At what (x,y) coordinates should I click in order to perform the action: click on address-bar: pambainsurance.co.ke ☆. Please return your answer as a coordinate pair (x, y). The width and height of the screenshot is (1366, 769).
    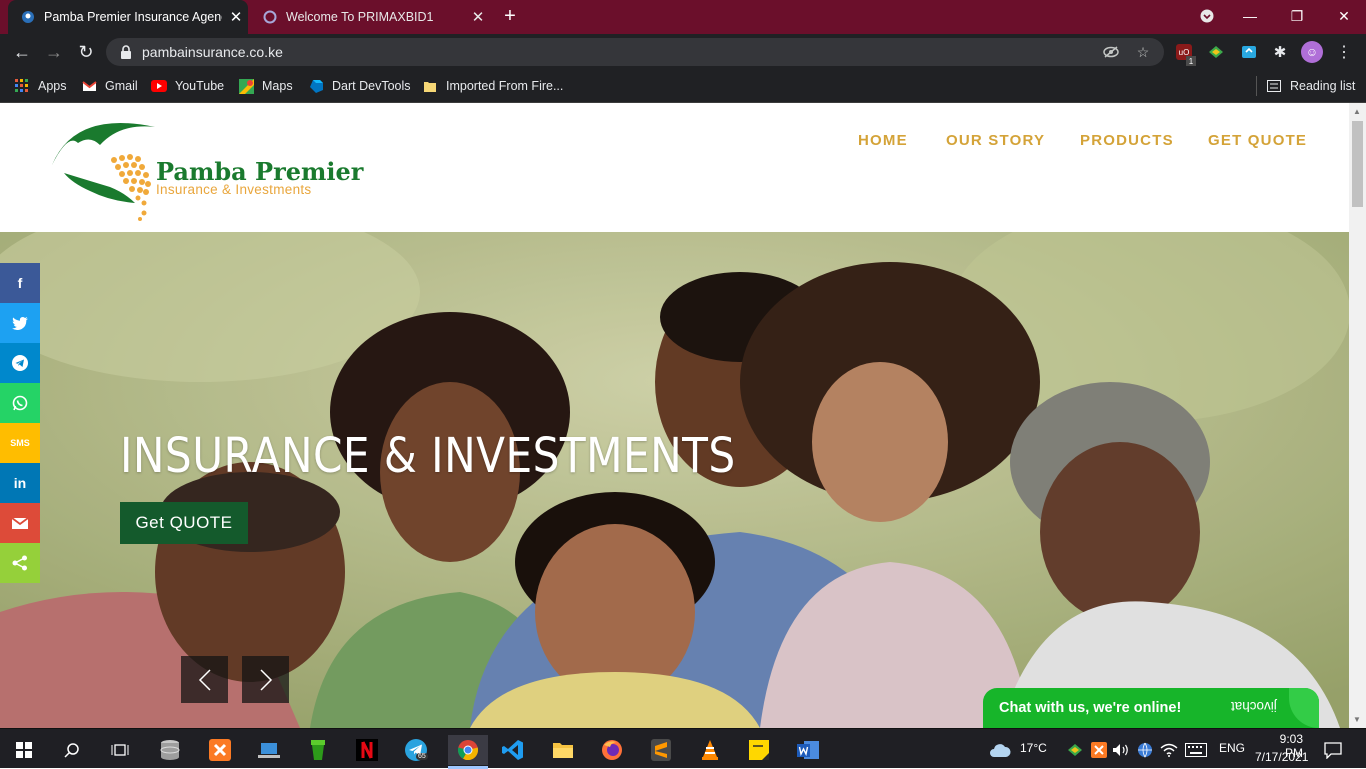
    Looking at the image, I should click on (635, 52).